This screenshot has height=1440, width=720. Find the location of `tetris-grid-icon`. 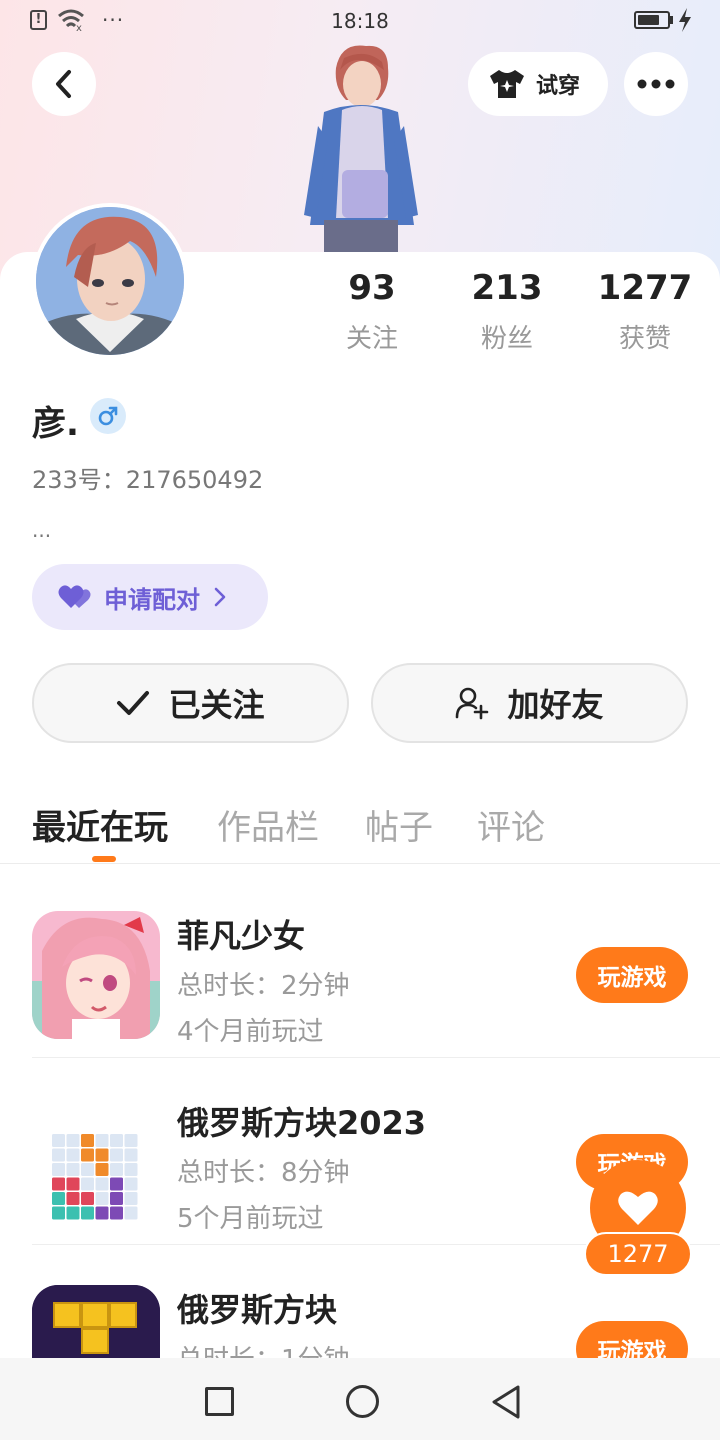

tetris-grid-icon is located at coordinates (95, 1177).